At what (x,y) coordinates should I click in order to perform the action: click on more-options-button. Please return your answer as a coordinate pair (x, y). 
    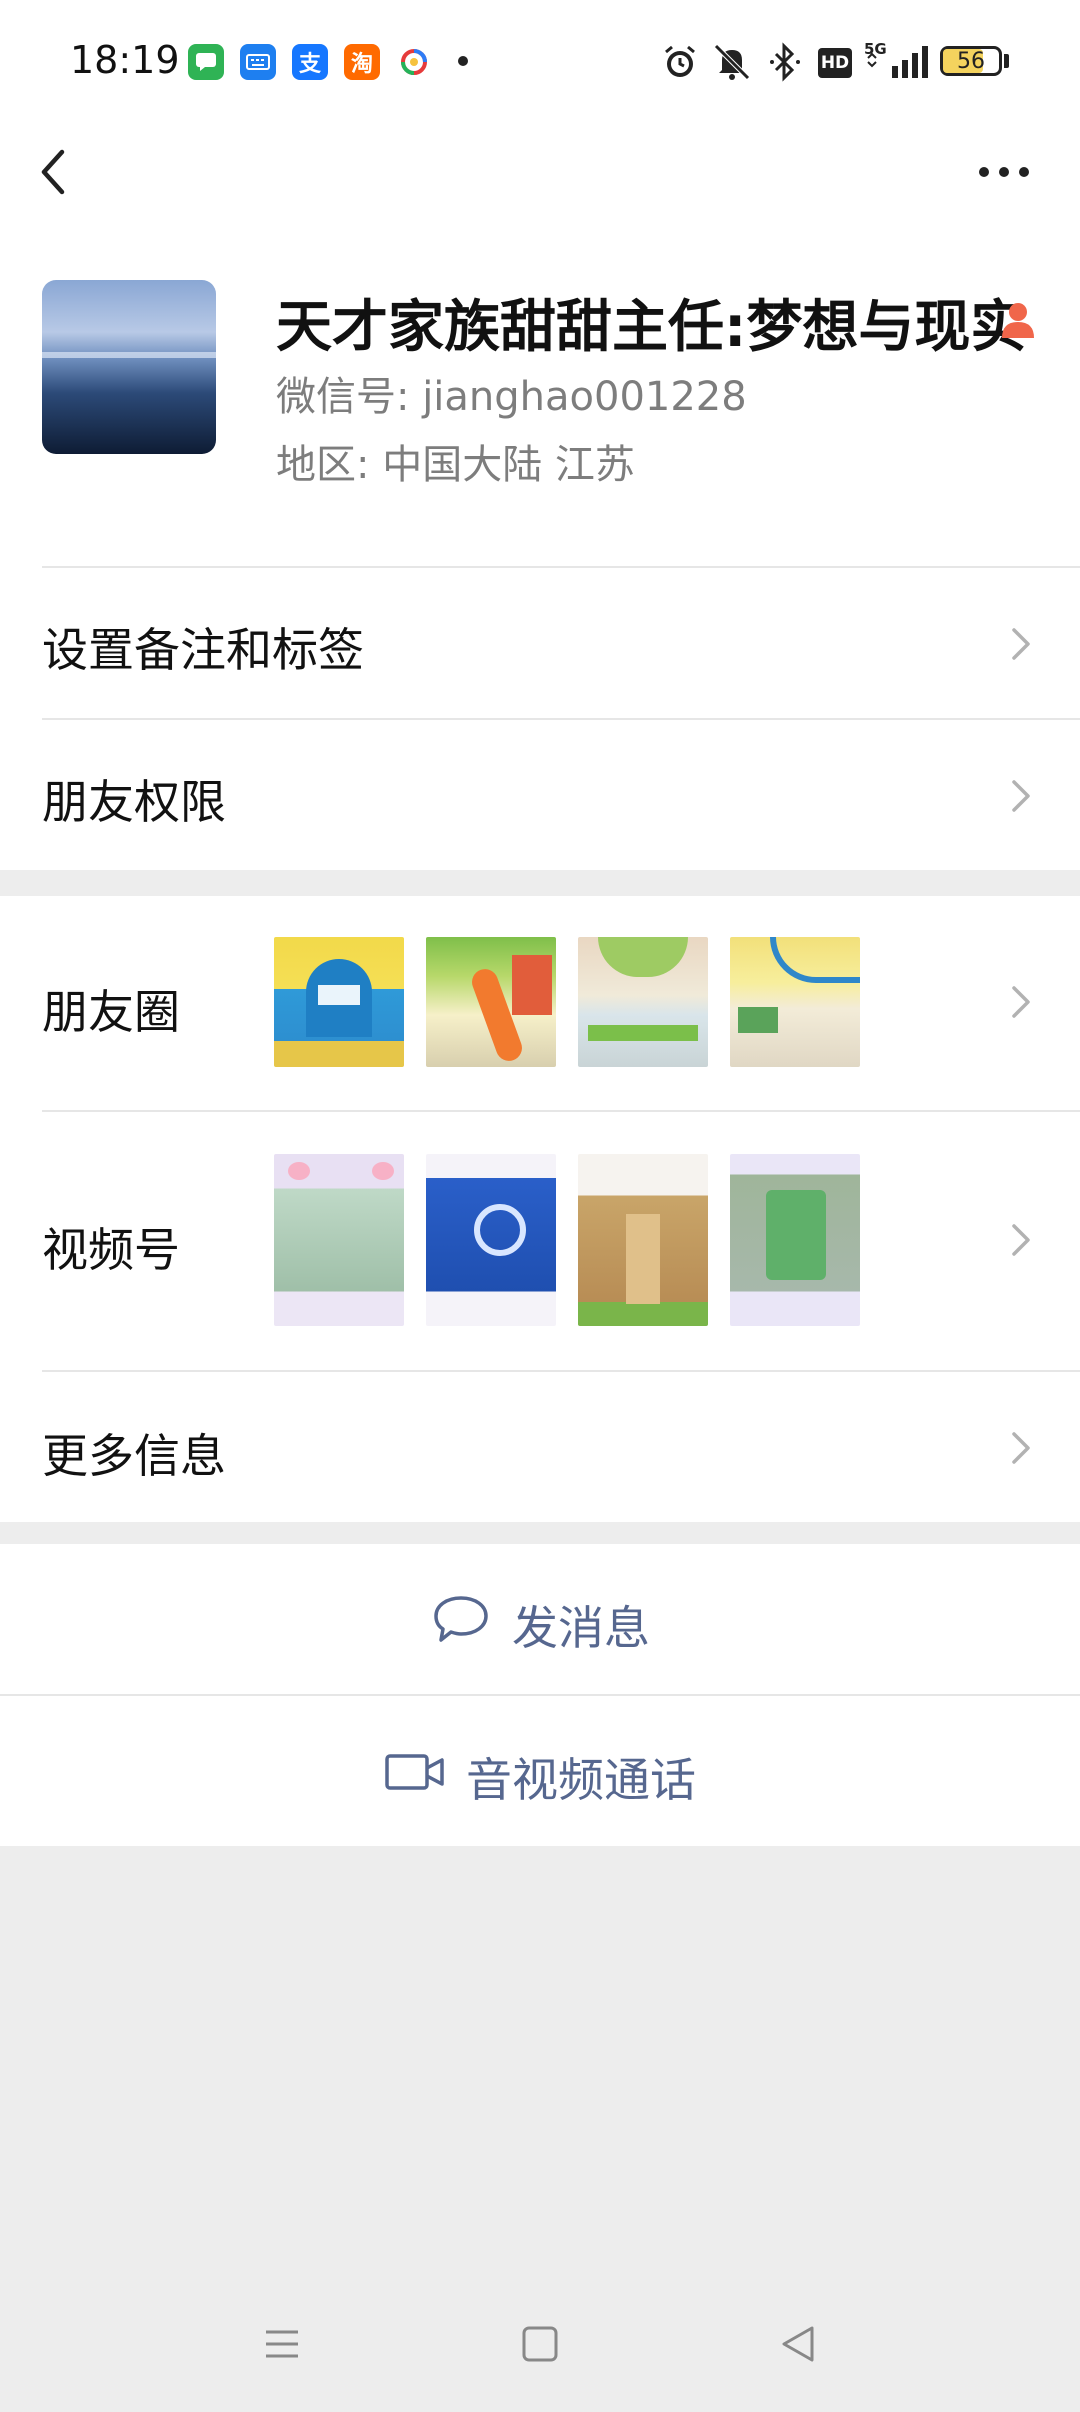
    Looking at the image, I should click on (1004, 172).